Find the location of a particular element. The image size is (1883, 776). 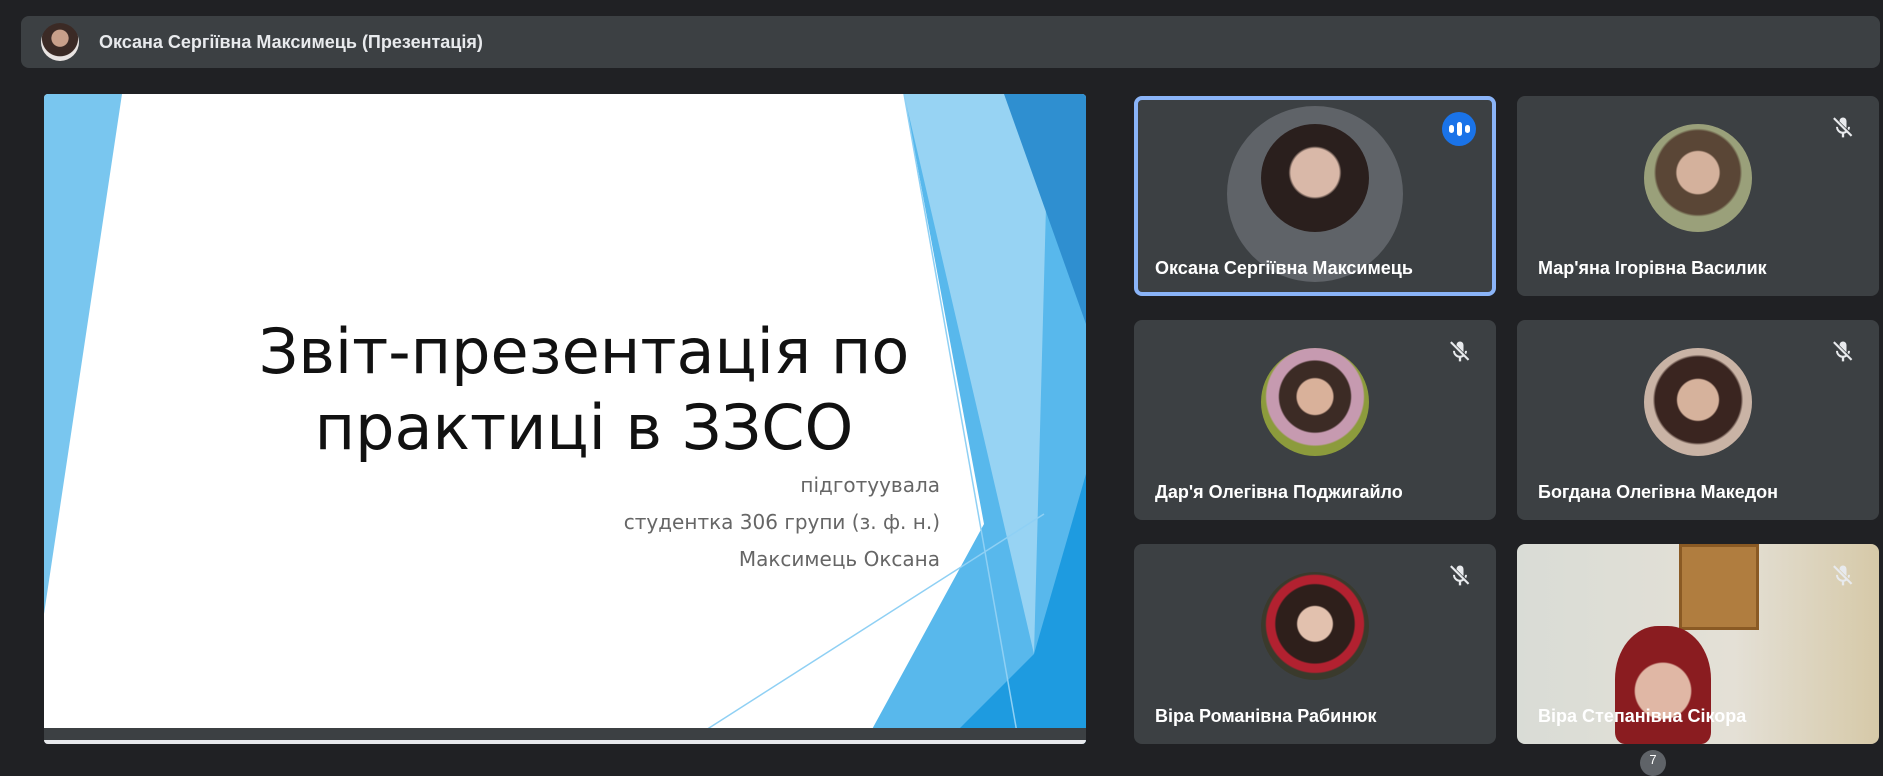

slide-title-line2: практиці в ЗЗСО is located at coordinates (584, 427).